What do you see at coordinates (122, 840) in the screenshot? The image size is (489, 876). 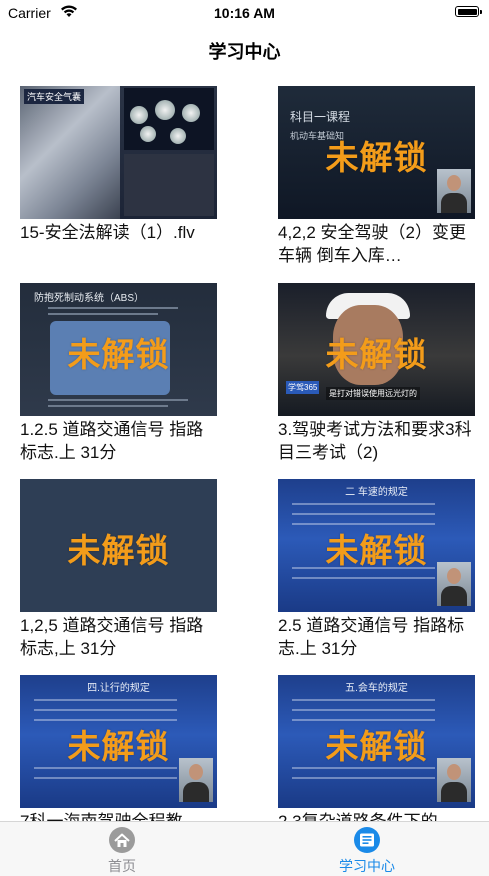 I see `home-icon` at bounding box center [122, 840].